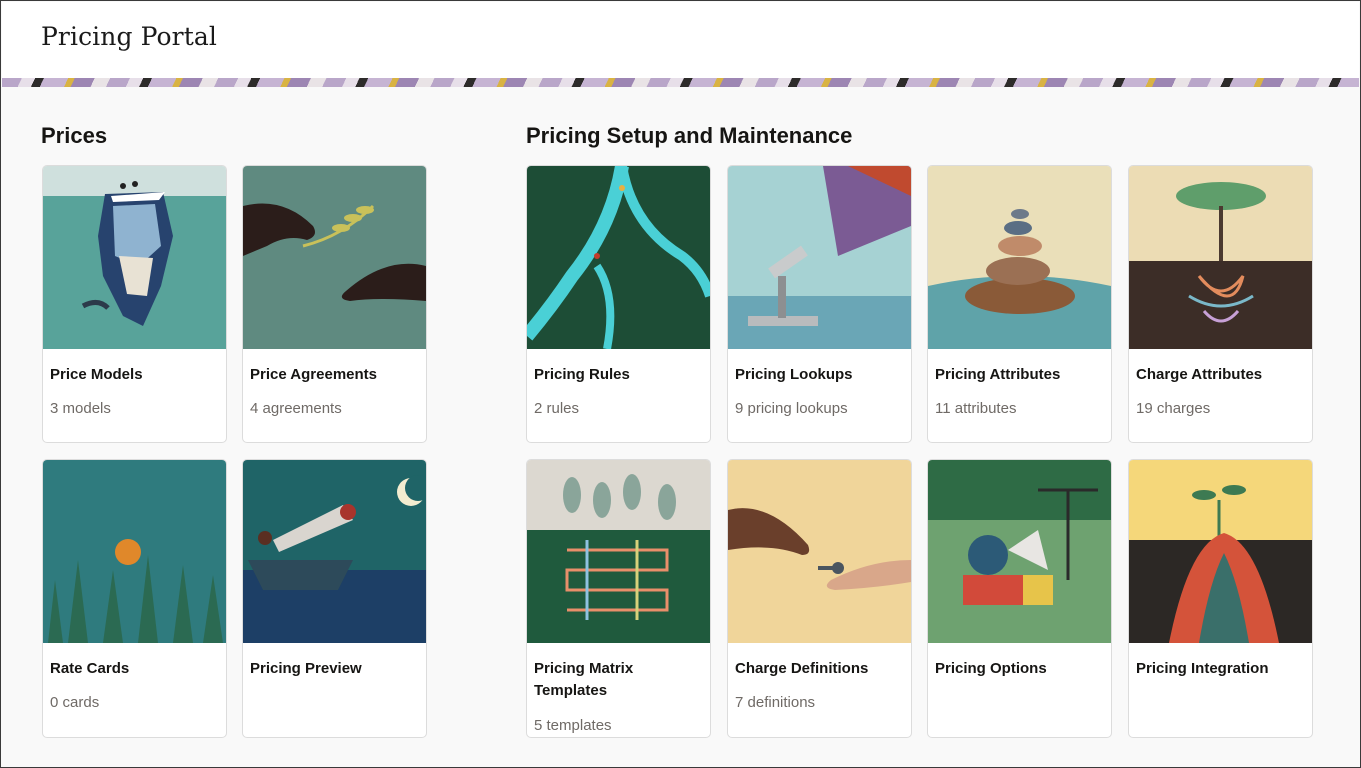 The image size is (1361, 768). Describe the element at coordinates (1199, 374) in the screenshot. I see `card-title: Charge Attributes` at that location.